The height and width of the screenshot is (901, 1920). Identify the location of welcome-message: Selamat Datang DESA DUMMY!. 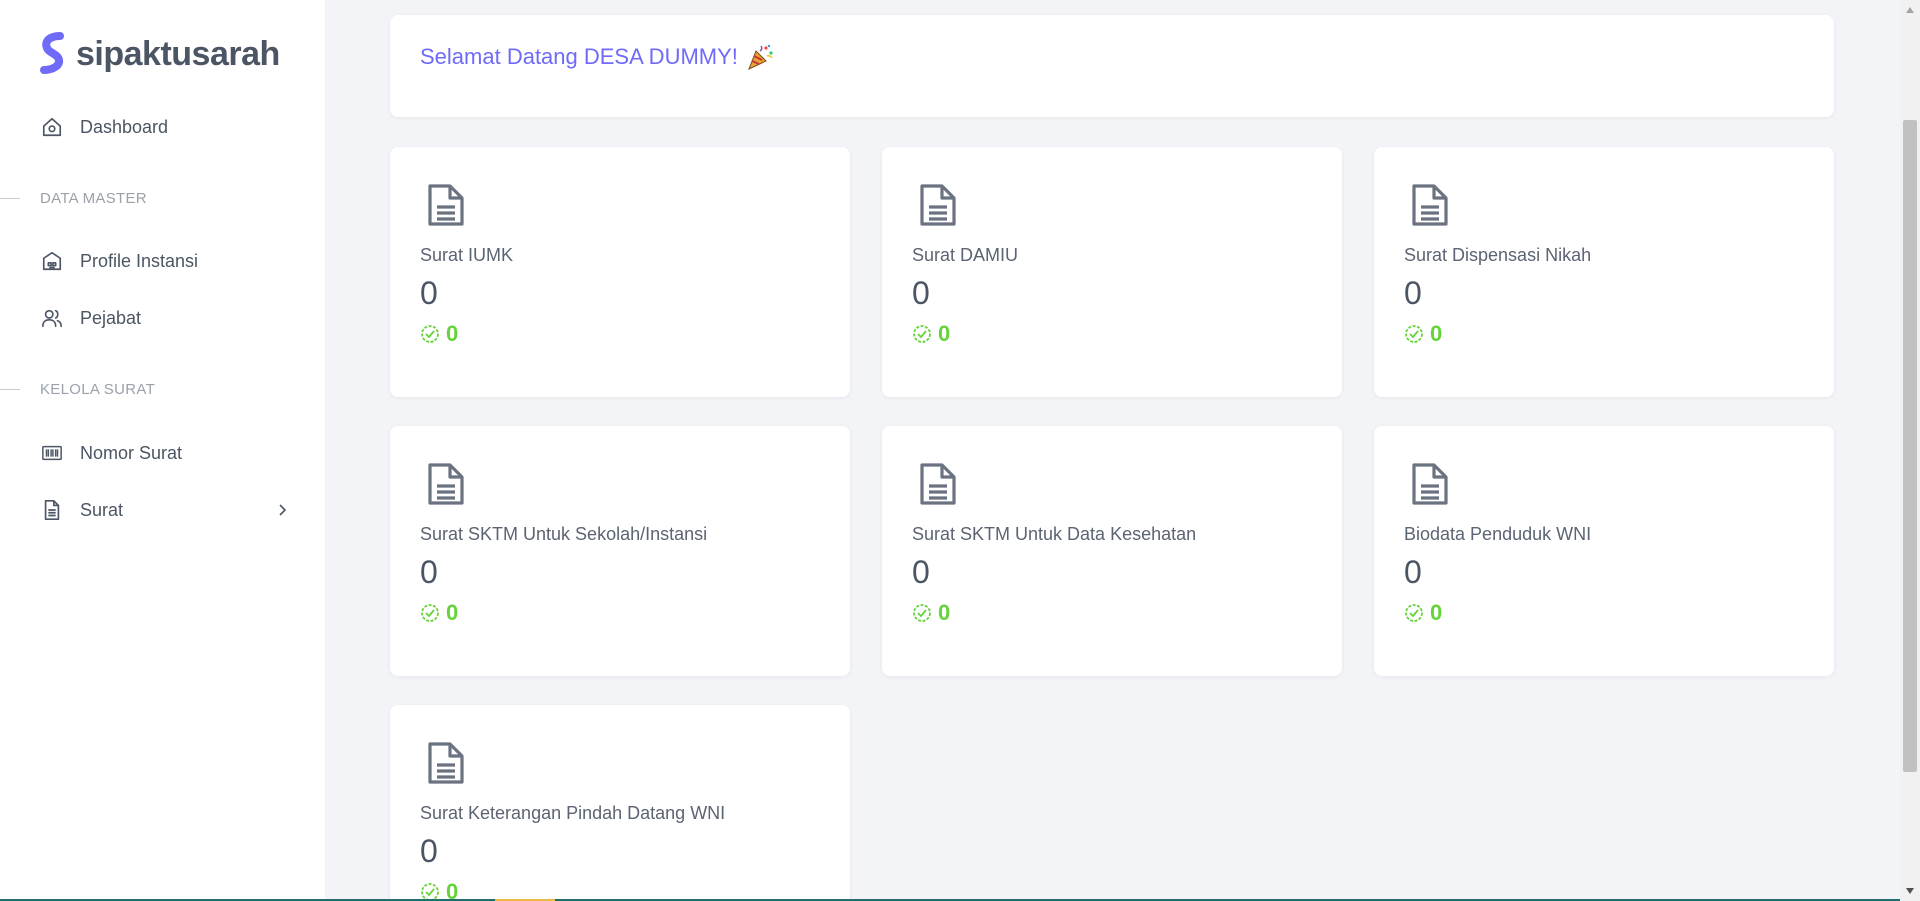
(597, 57).